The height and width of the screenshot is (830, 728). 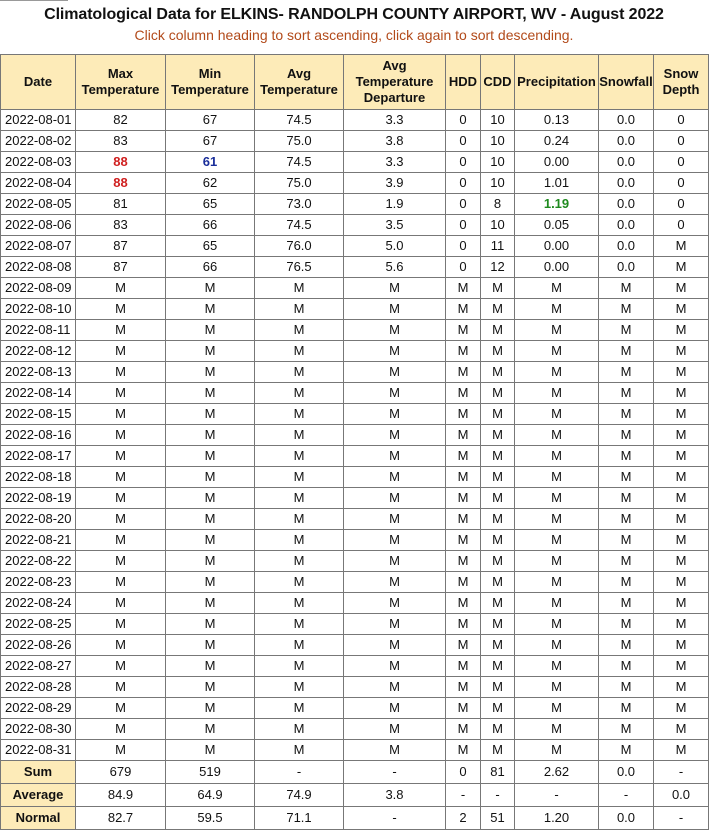 What do you see at coordinates (681, 82) in the screenshot?
I see `column-header-snow-depth: Snow Depth` at bounding box center [681, 82].